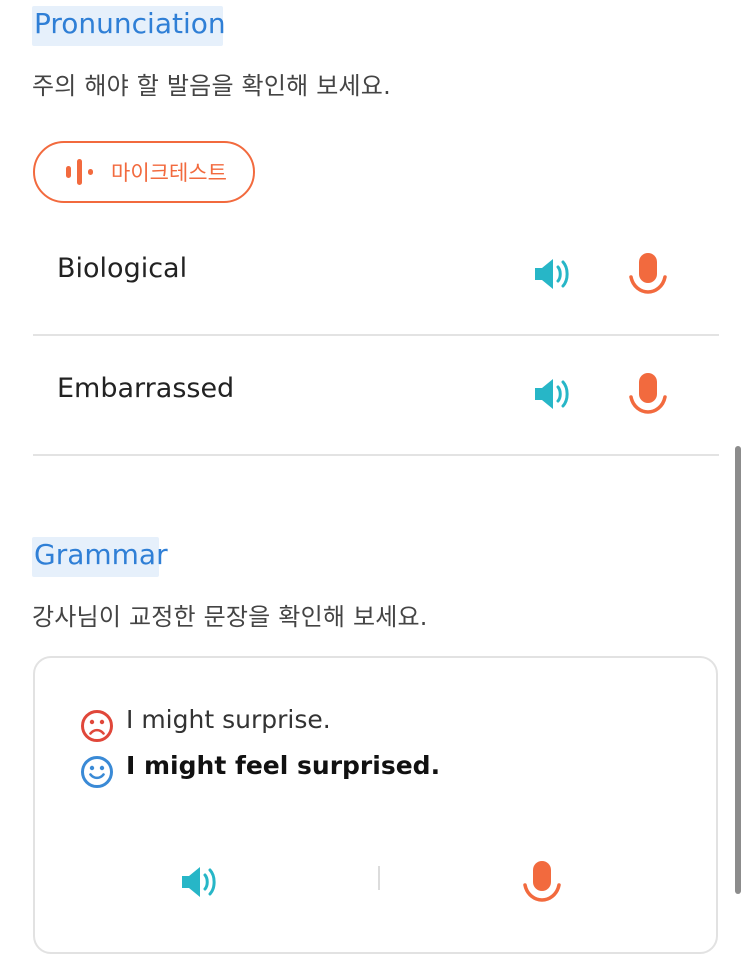  I want to click on word-label: Biological, so click(122, 268).